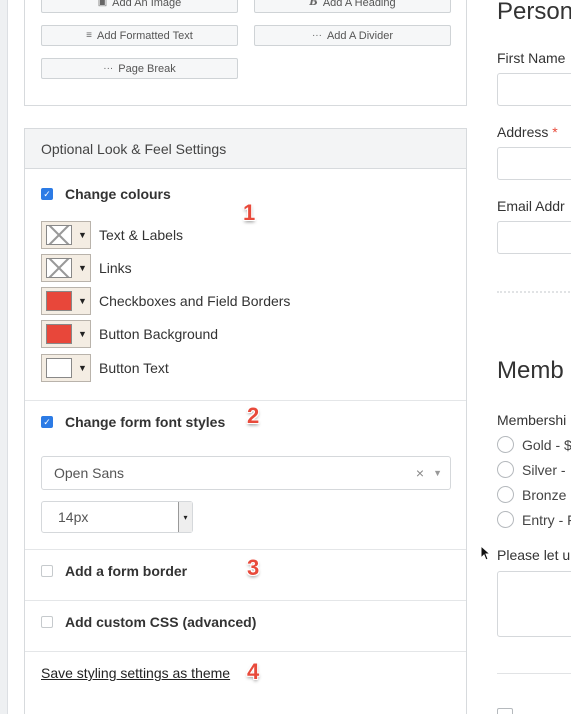 The image size is (571, 714). I want to click on add-divider-button: ··· Add A Divider, so click(352, 35).